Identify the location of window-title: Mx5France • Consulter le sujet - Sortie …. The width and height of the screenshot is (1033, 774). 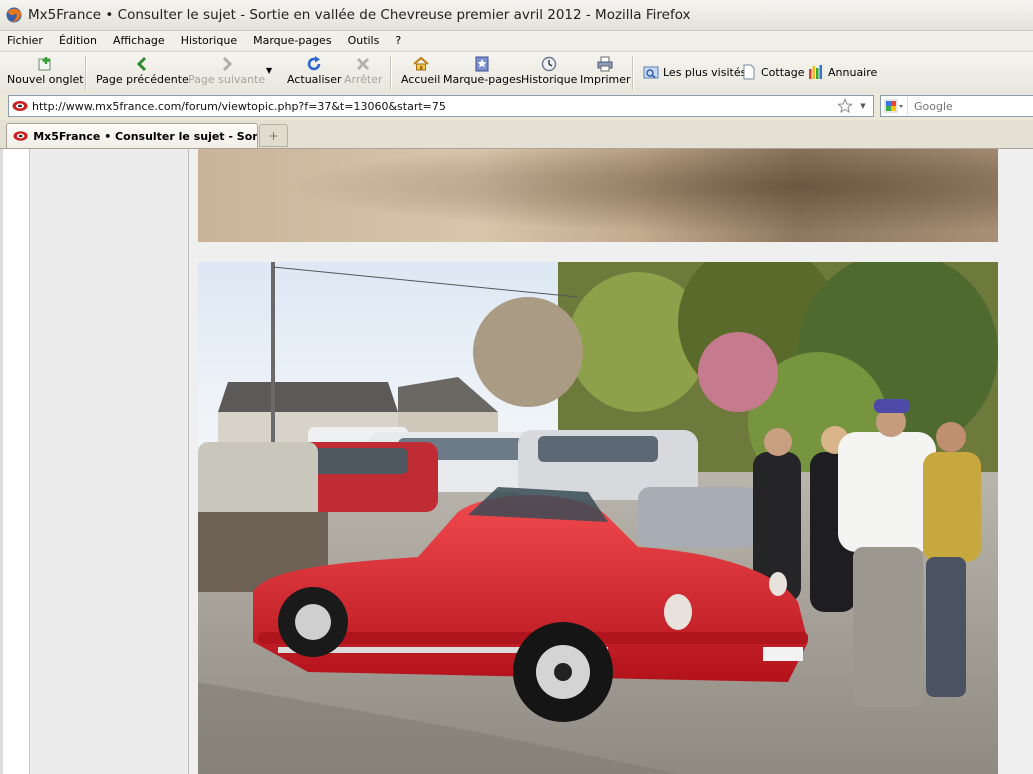
(359, 15).